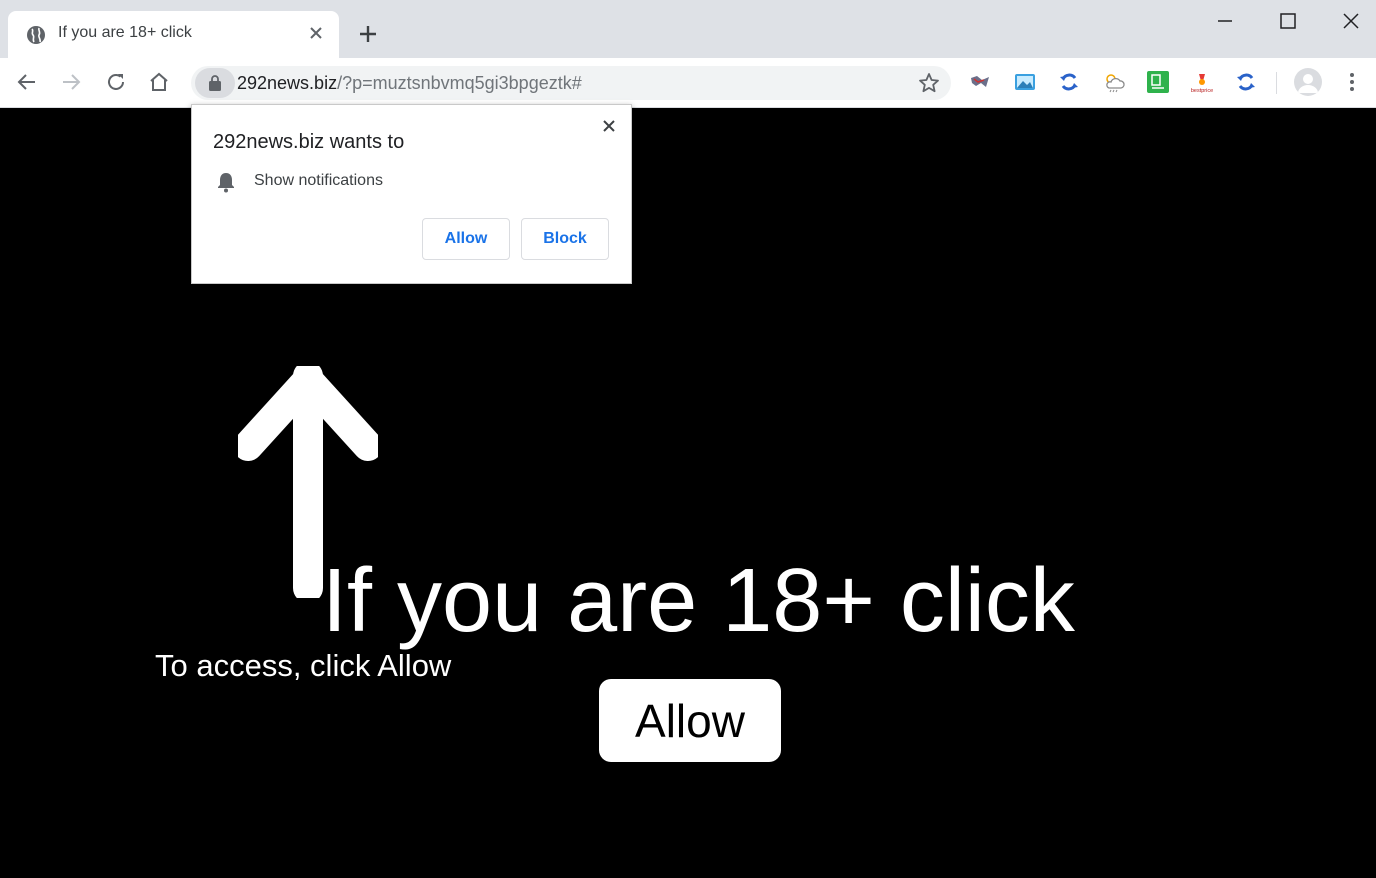 The height and width of the screenshot is (878, 1376). I want to click on map-extension-icon, so click(980, 82).